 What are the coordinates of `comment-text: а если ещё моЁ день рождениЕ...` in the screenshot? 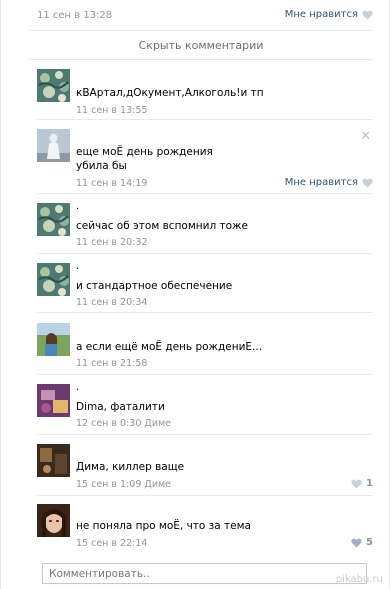 It's located at (169, 347).